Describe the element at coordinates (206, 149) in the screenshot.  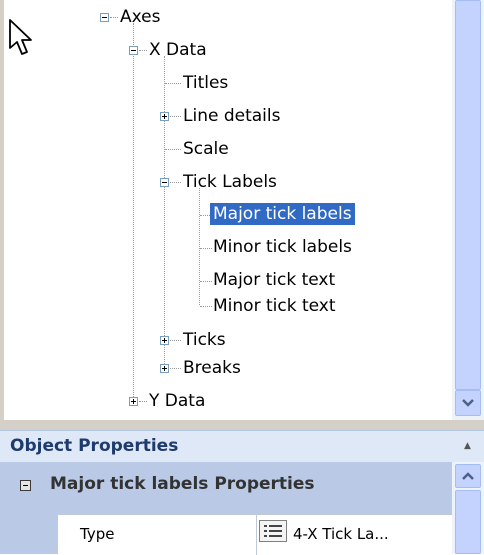
I see `tree-node-scale: Scale` at that location.